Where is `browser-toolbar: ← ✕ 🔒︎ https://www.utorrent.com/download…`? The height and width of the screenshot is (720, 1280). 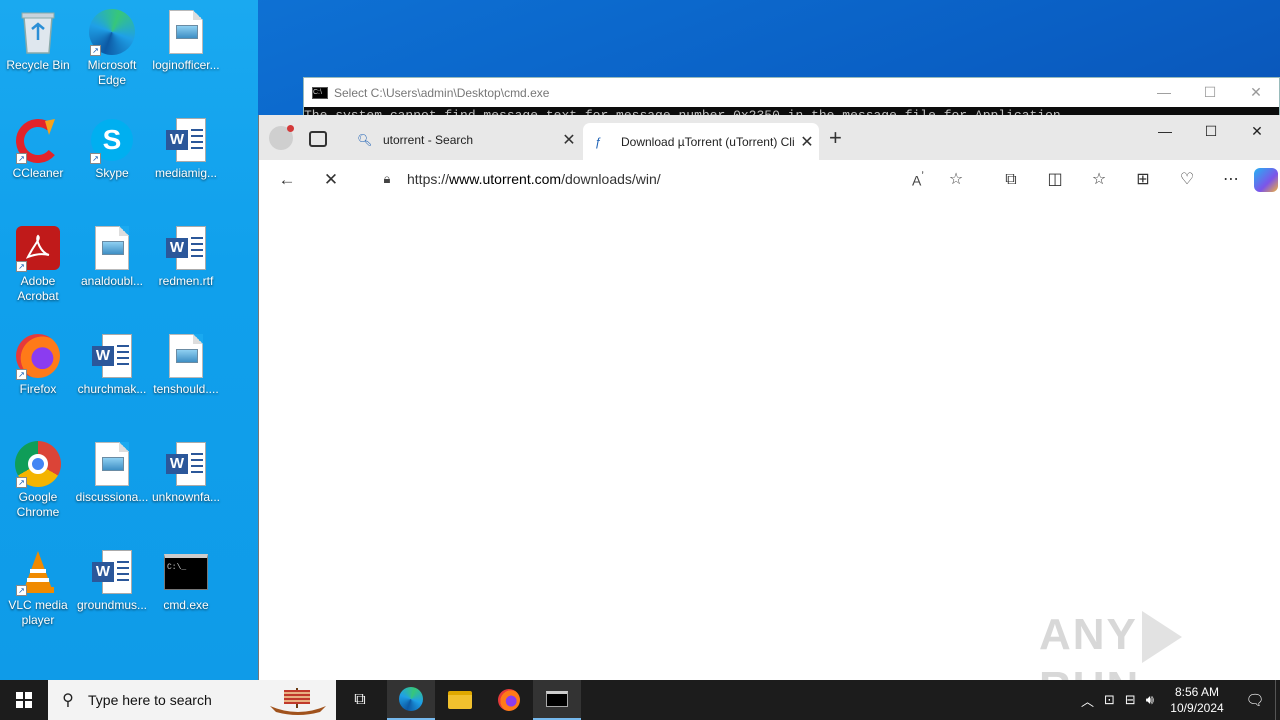 browser-toolbar: ← ✕ 🔒︎ https://www.utorrent.com/download… is located at coordinates (769, 180).